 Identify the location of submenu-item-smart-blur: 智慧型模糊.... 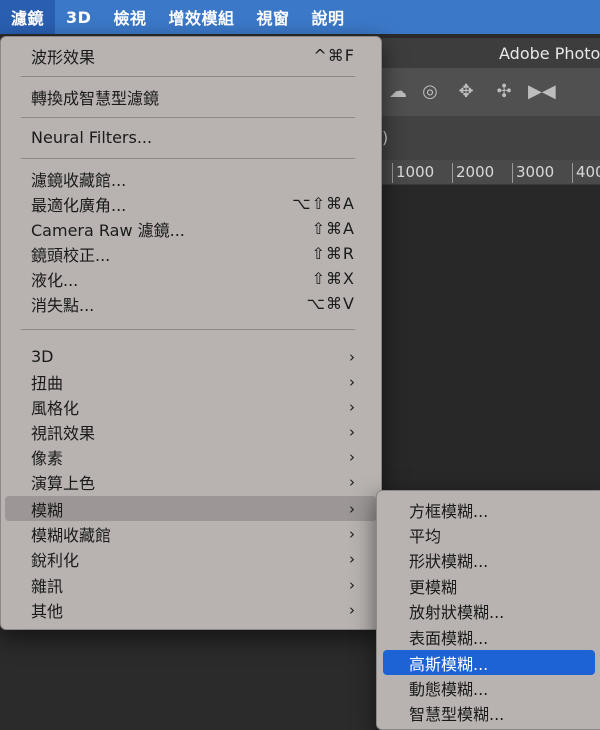
(489, 712).